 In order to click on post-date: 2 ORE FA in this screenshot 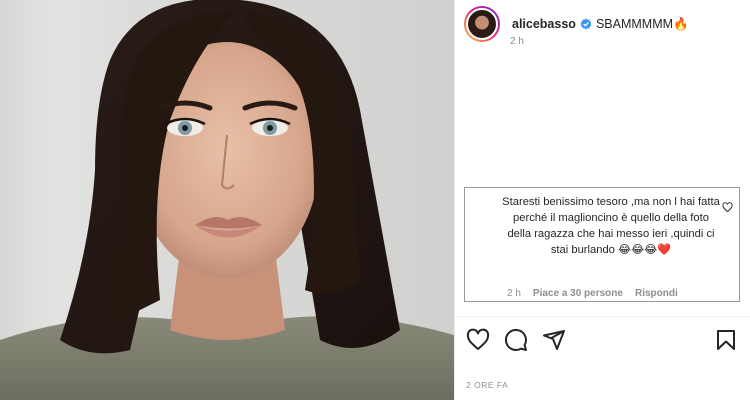, I will do `click(487, 385)`.